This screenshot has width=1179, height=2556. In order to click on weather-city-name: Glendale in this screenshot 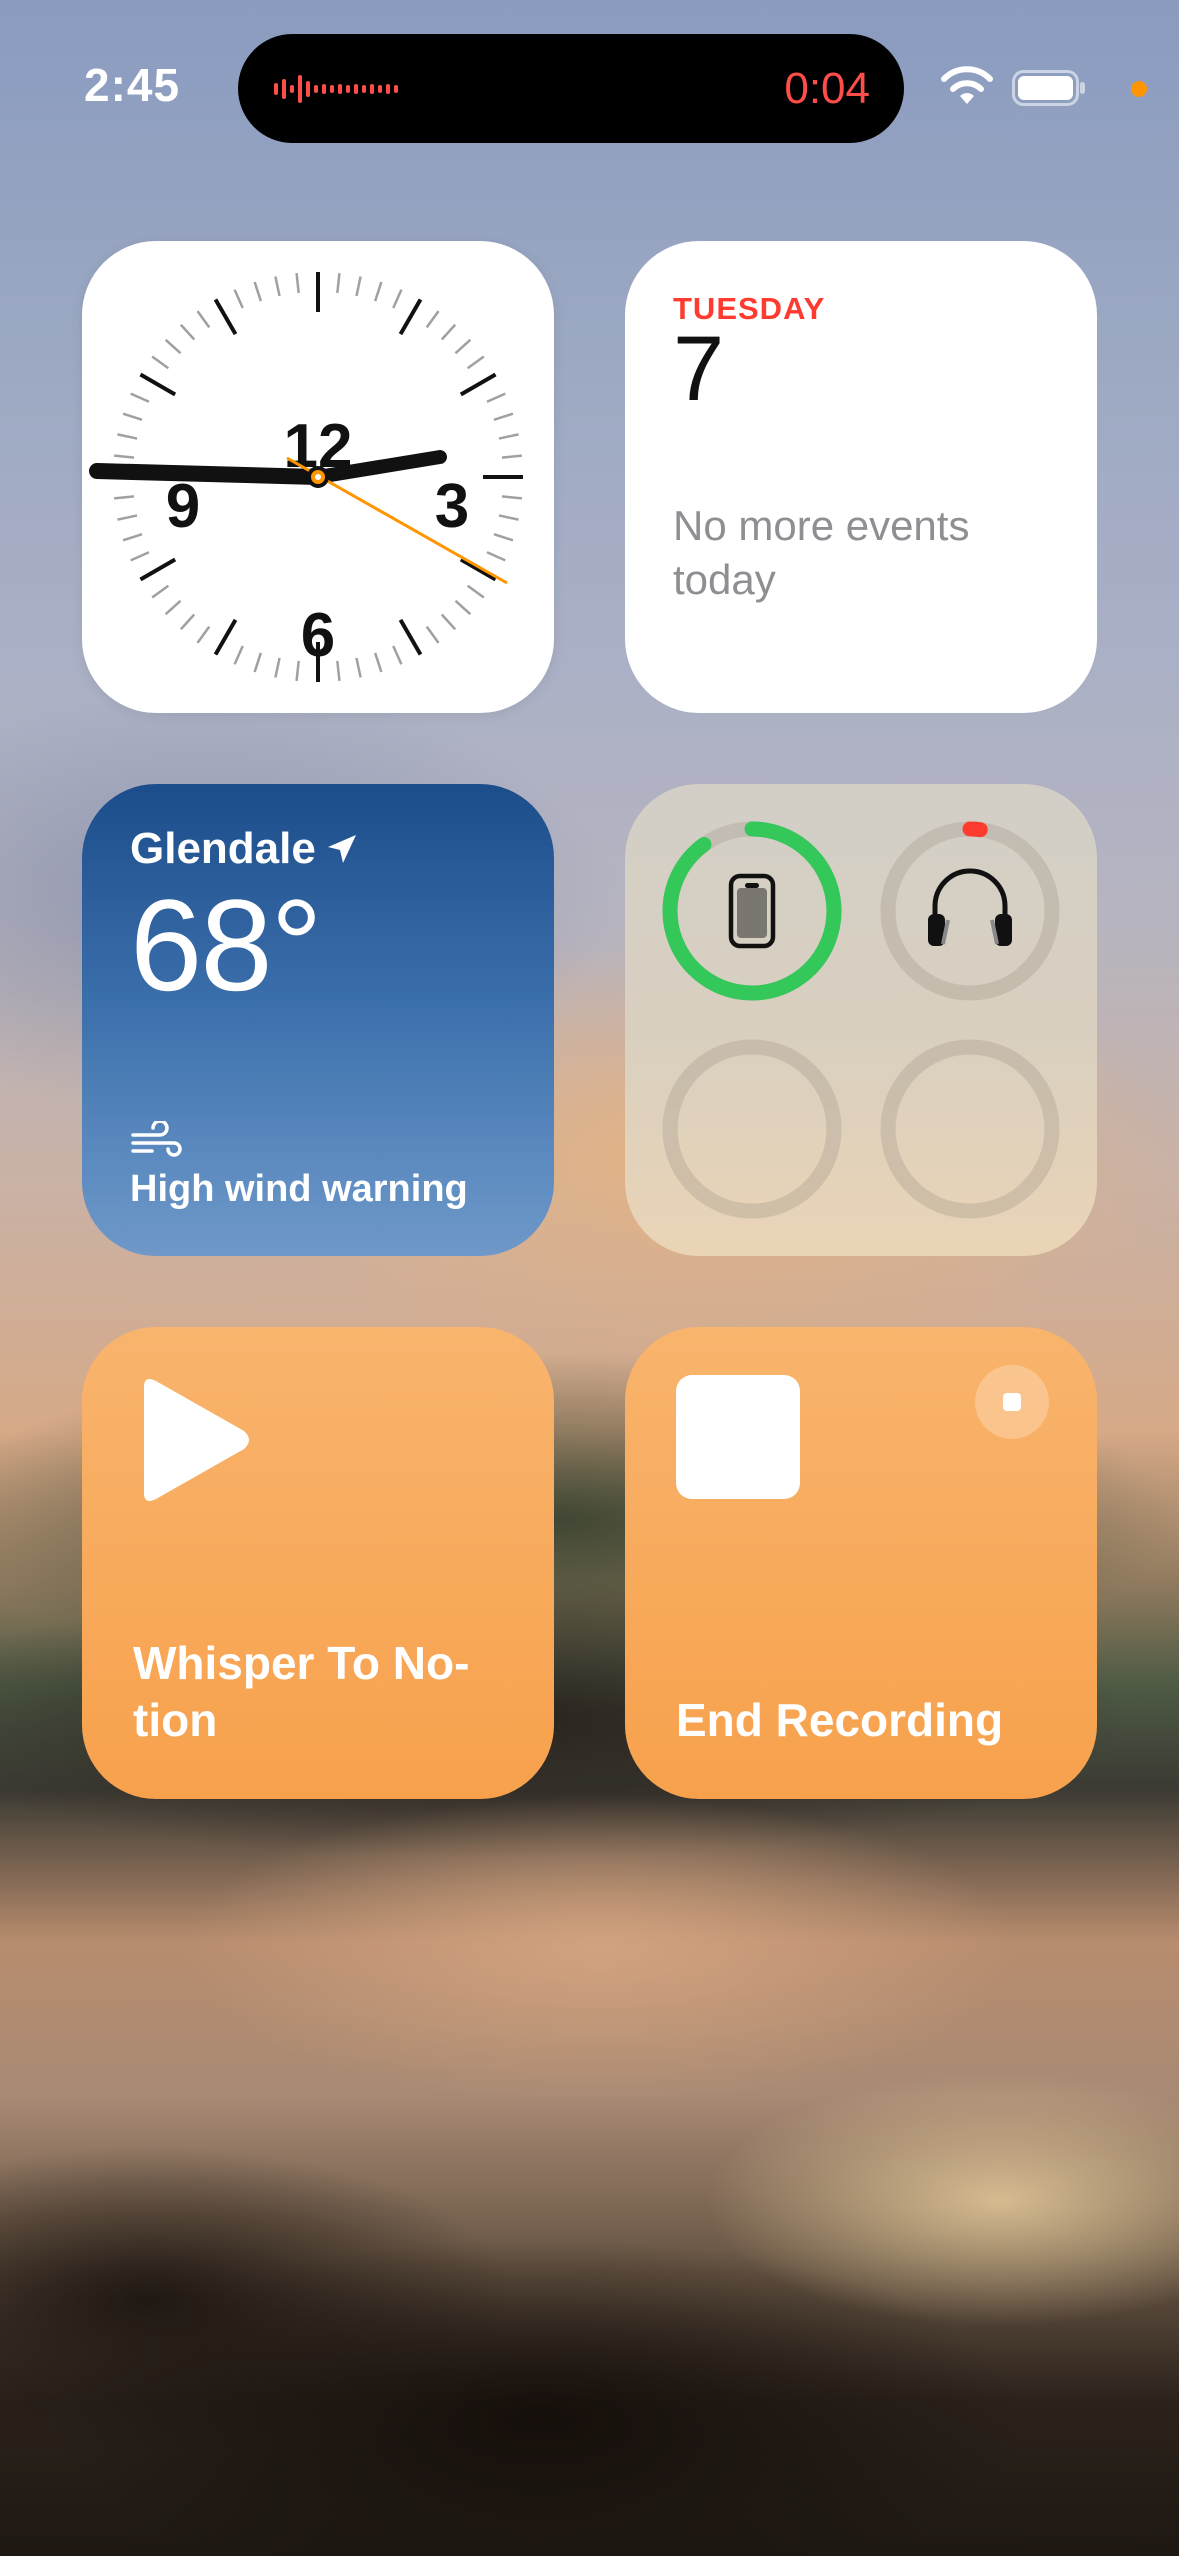, I will do `click(223, 848)`.